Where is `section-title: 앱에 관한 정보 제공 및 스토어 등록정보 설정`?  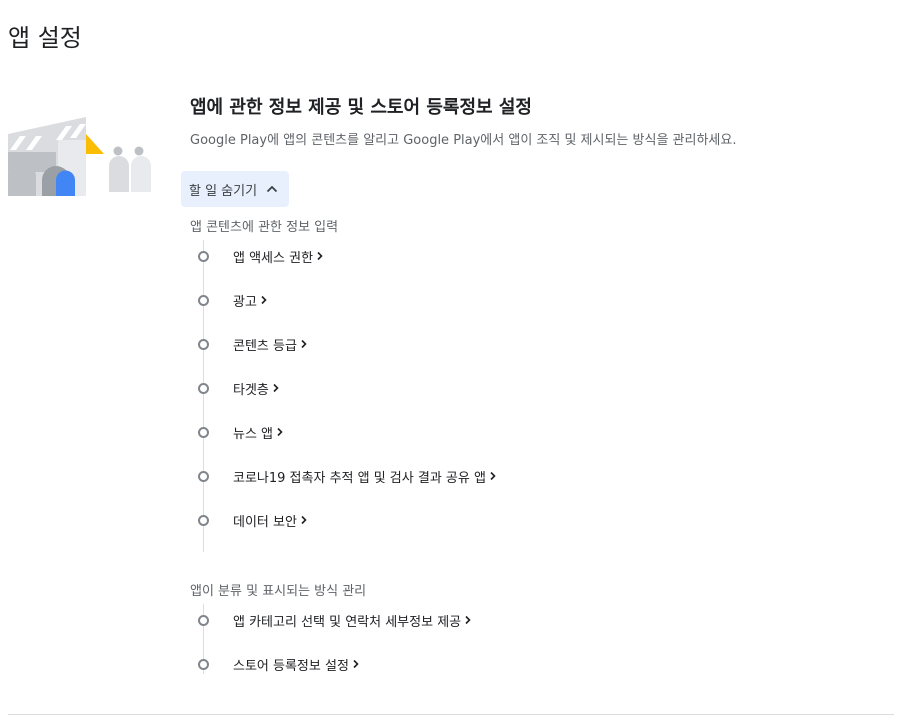 section-title: 앱에 관한 정보 제공 및 스토어 등록정보 설정 is located at coordinates (361, 107).